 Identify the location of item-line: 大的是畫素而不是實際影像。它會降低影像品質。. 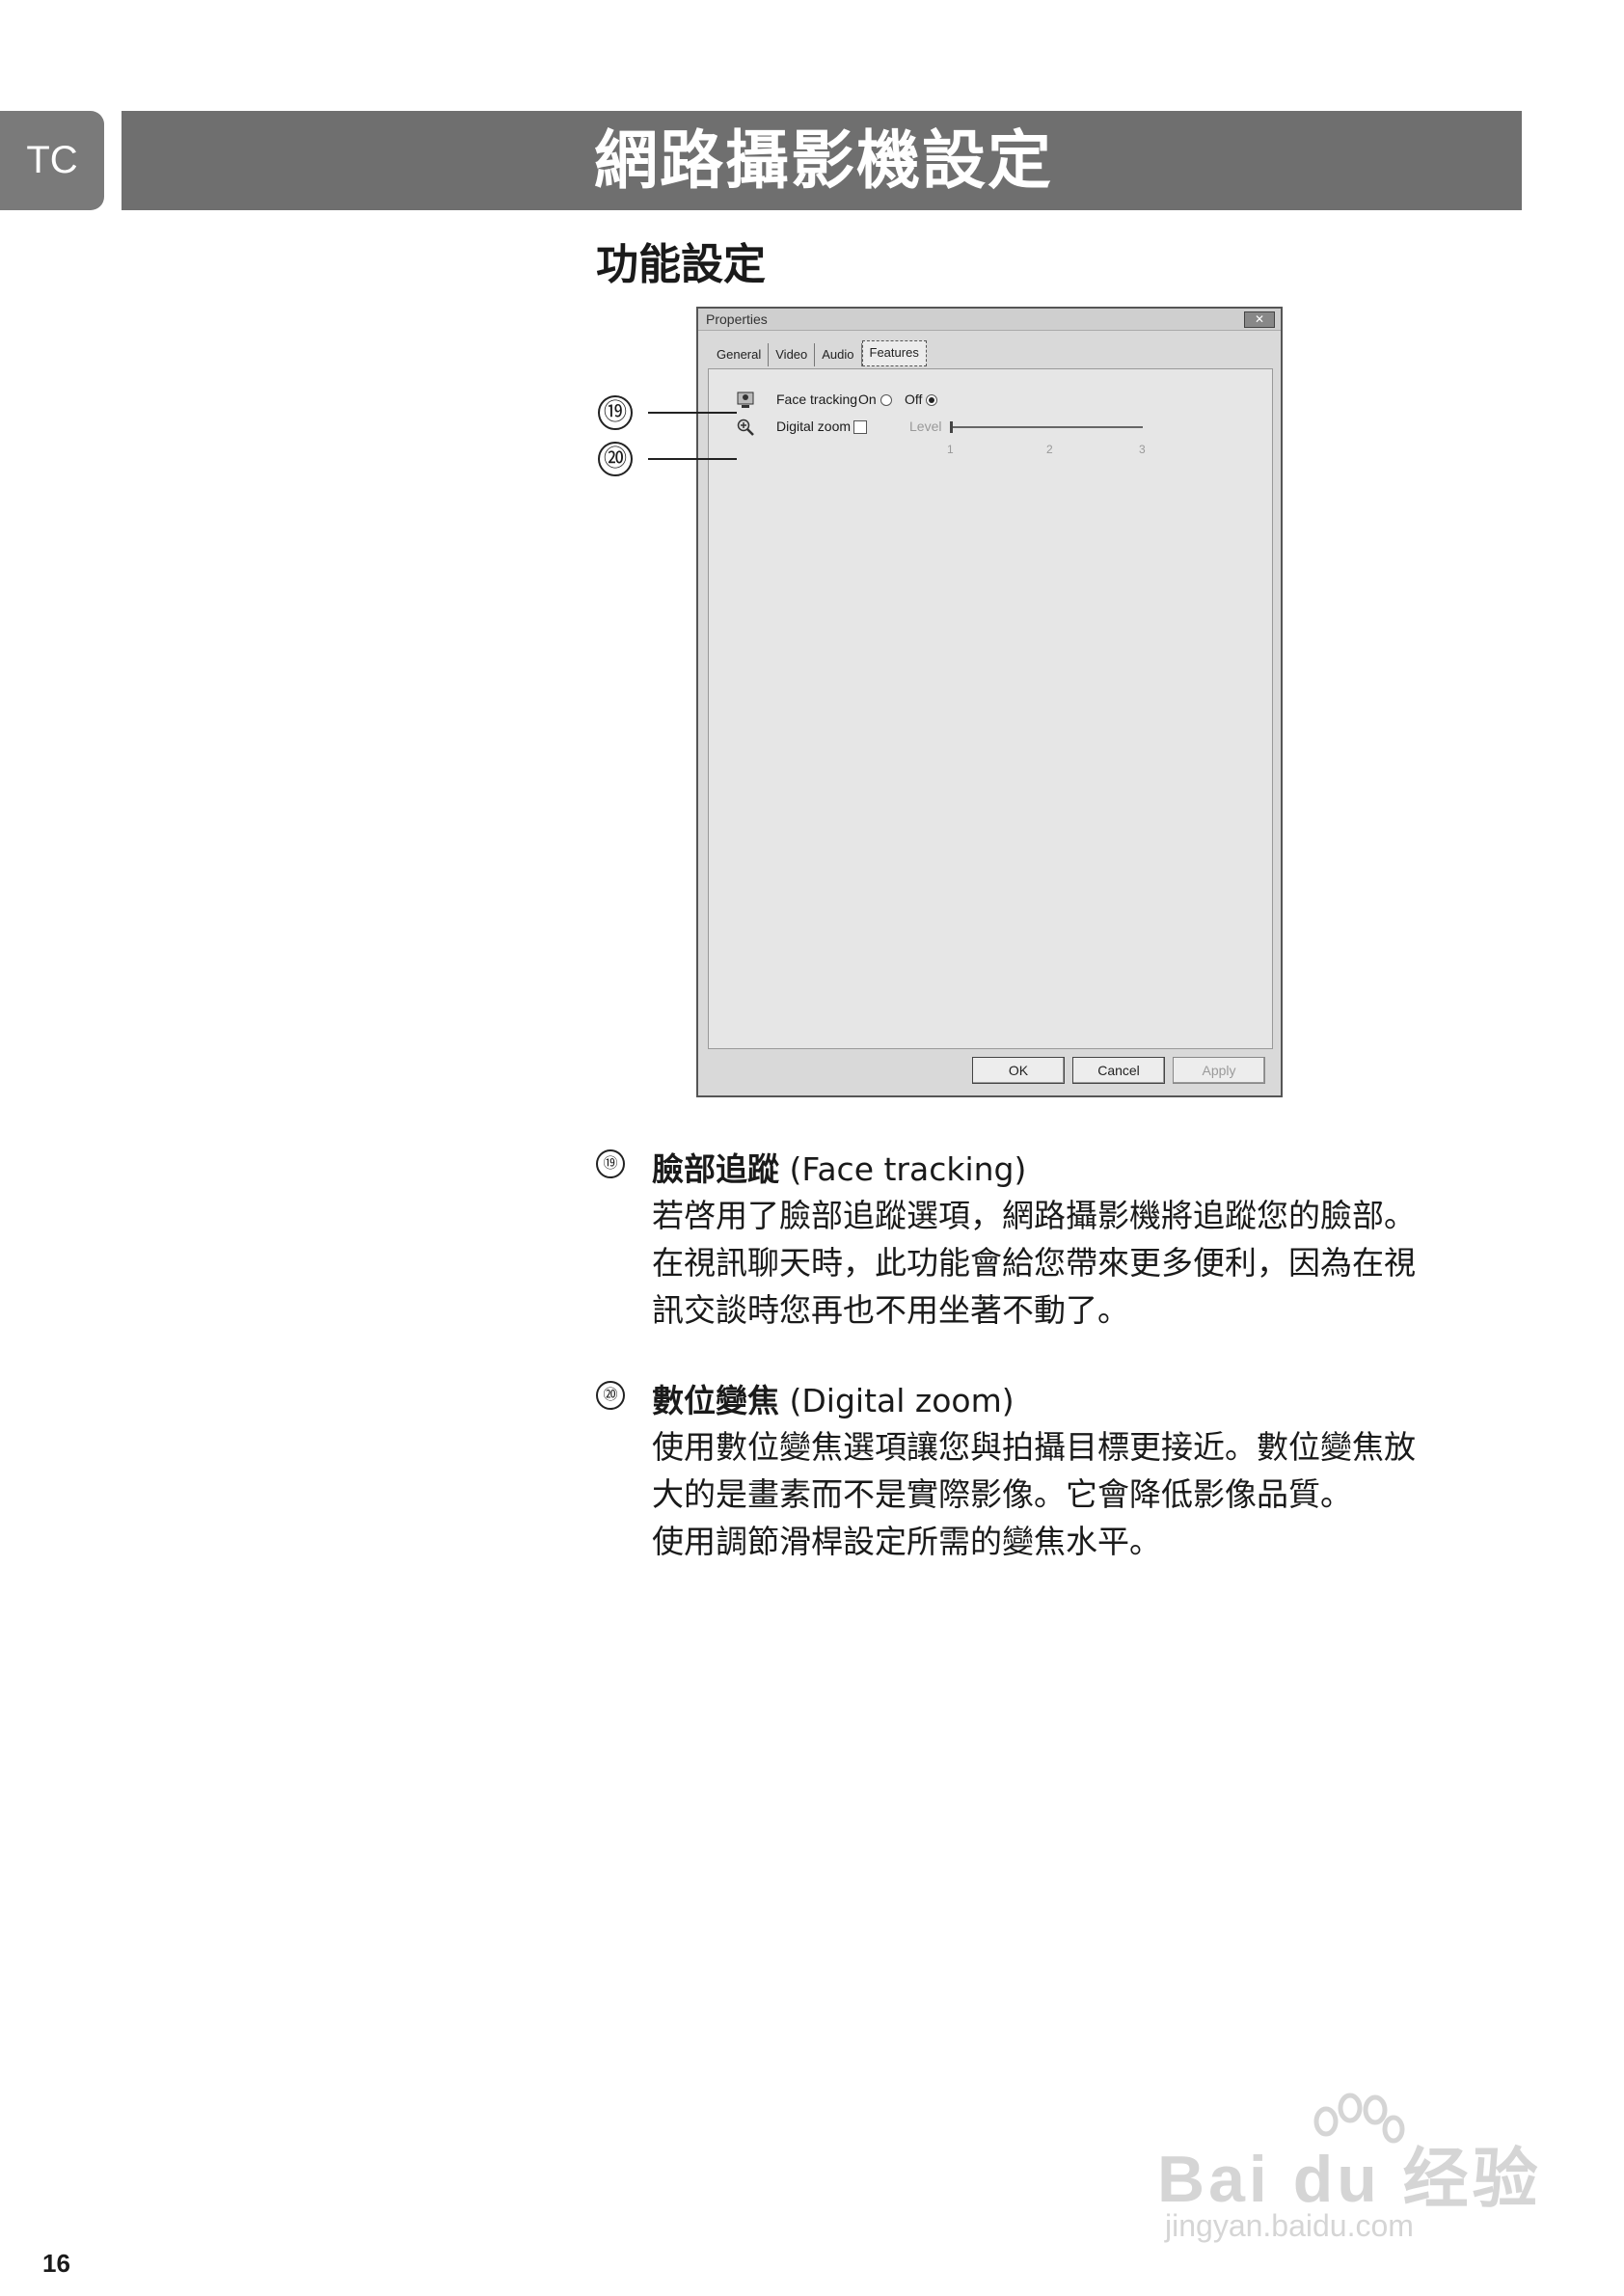
(1002, 1494).